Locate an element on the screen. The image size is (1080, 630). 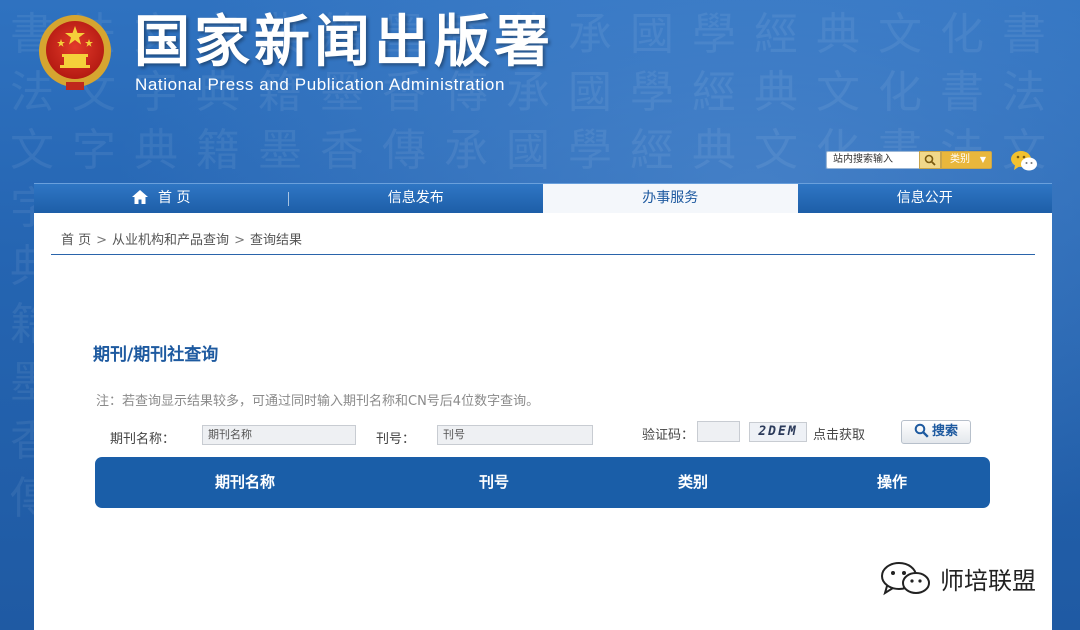
issue-number-label: 刊号： is located at coordinates (396, 439).